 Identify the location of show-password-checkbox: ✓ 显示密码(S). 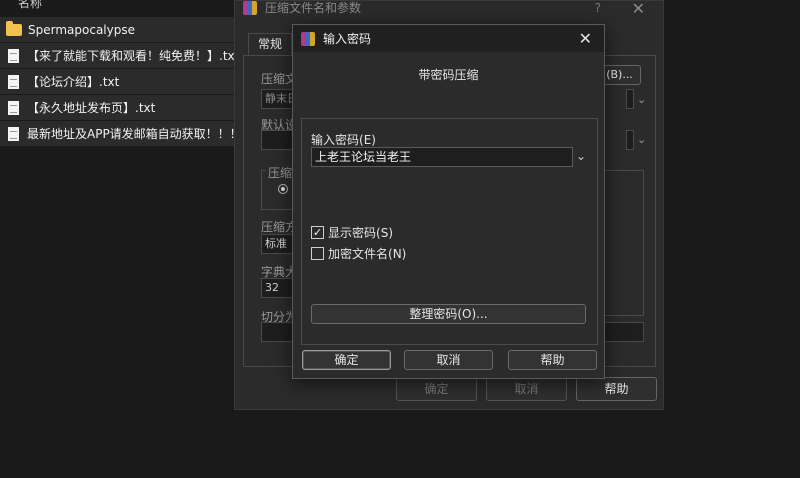
(352, 232).